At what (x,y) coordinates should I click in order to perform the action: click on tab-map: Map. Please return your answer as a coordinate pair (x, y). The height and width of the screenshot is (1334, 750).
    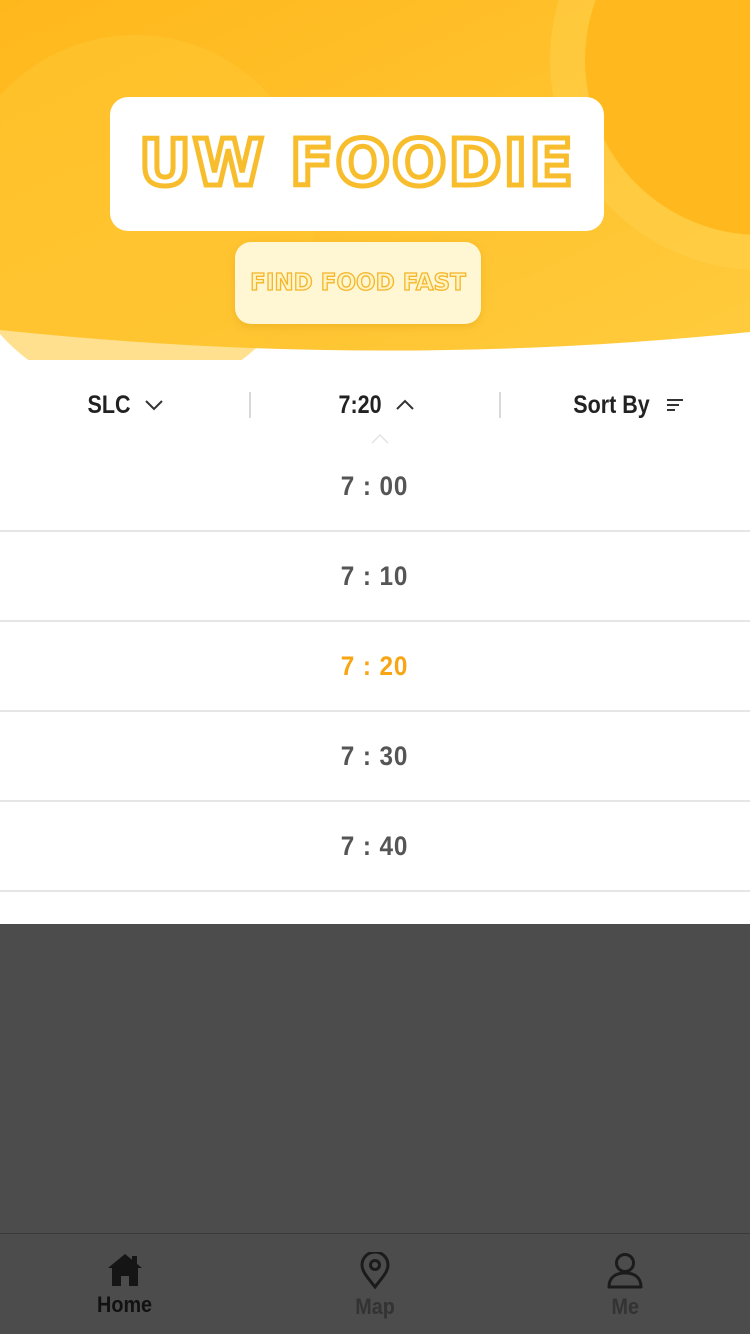
    Looking at the image, I should click on (375, 1284).